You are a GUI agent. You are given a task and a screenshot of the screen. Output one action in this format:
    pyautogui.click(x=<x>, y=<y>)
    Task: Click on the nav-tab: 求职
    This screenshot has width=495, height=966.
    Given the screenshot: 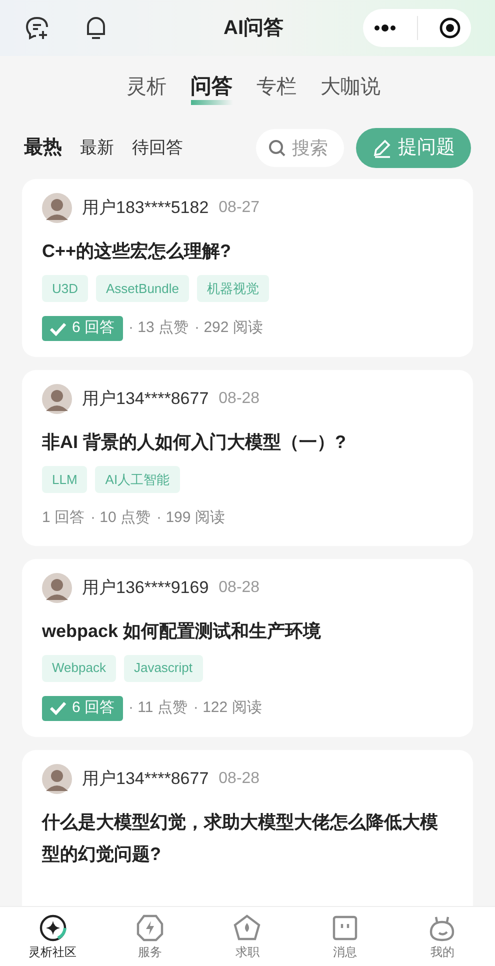 What is the action you would take?
    pyautogui.click(x=247, y=936)
    